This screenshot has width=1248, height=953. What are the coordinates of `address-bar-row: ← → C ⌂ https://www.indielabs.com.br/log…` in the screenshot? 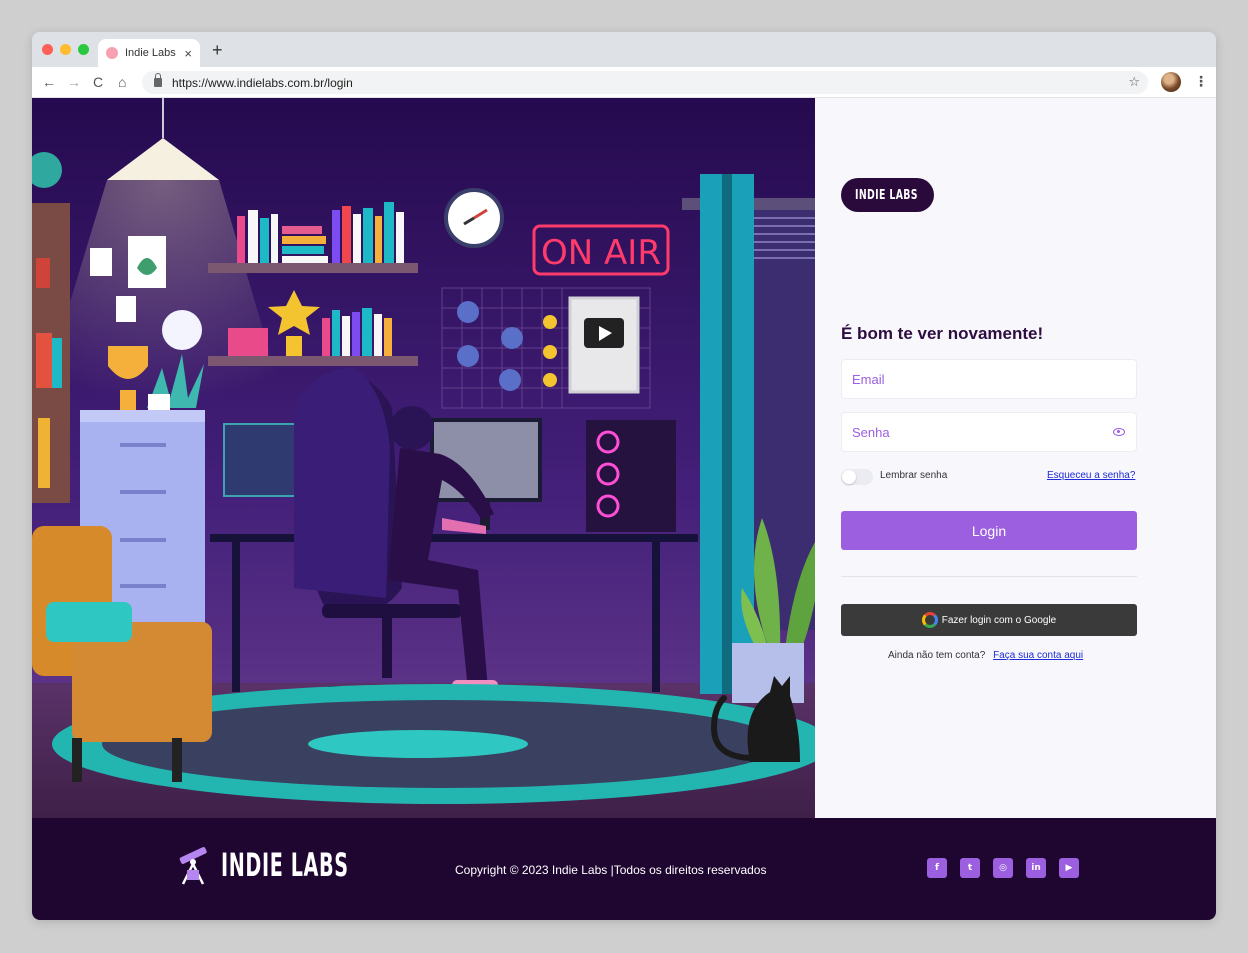 It's located at (624, 82).